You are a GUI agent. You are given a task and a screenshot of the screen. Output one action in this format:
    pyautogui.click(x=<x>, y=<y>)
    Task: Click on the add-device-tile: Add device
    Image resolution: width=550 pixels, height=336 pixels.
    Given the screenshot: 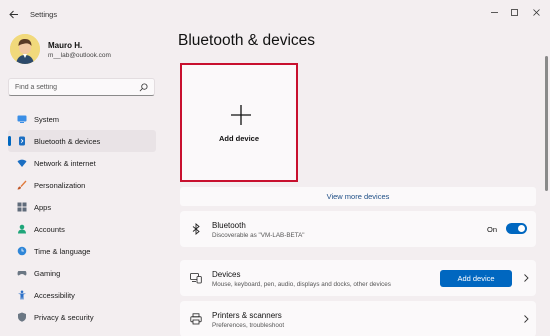 What is the action you would take?
    pyautogui.click(x=239, y=122)
    